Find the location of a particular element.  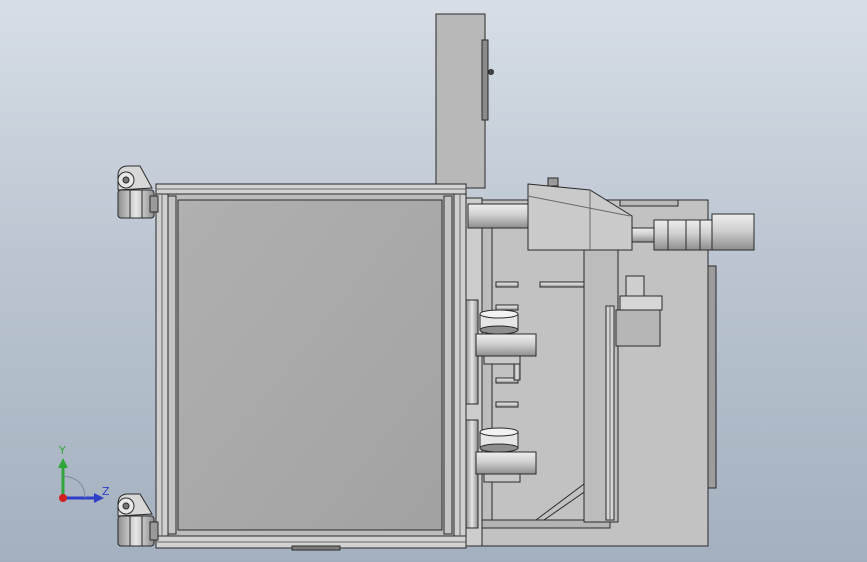

motor-housing is located at coordinates (580, 214).